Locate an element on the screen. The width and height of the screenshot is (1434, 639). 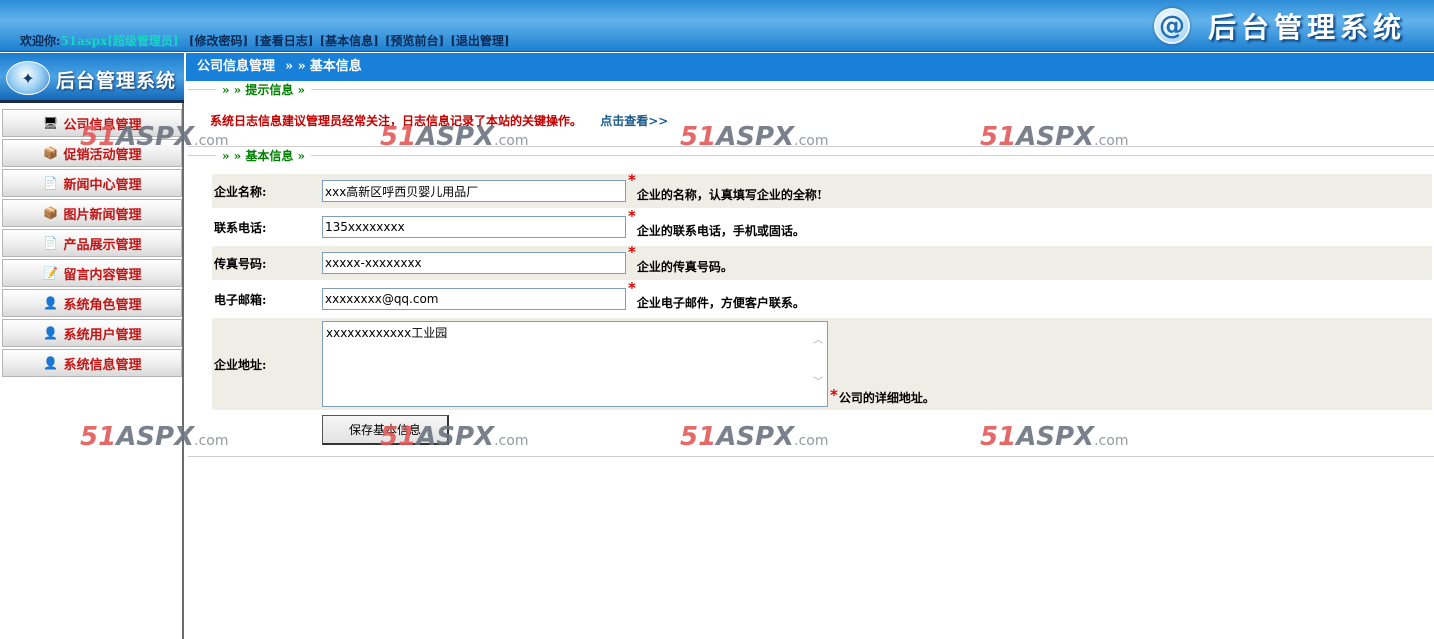
current-user: 51aspx[超级管理员] is located at coordinates (119, 41).